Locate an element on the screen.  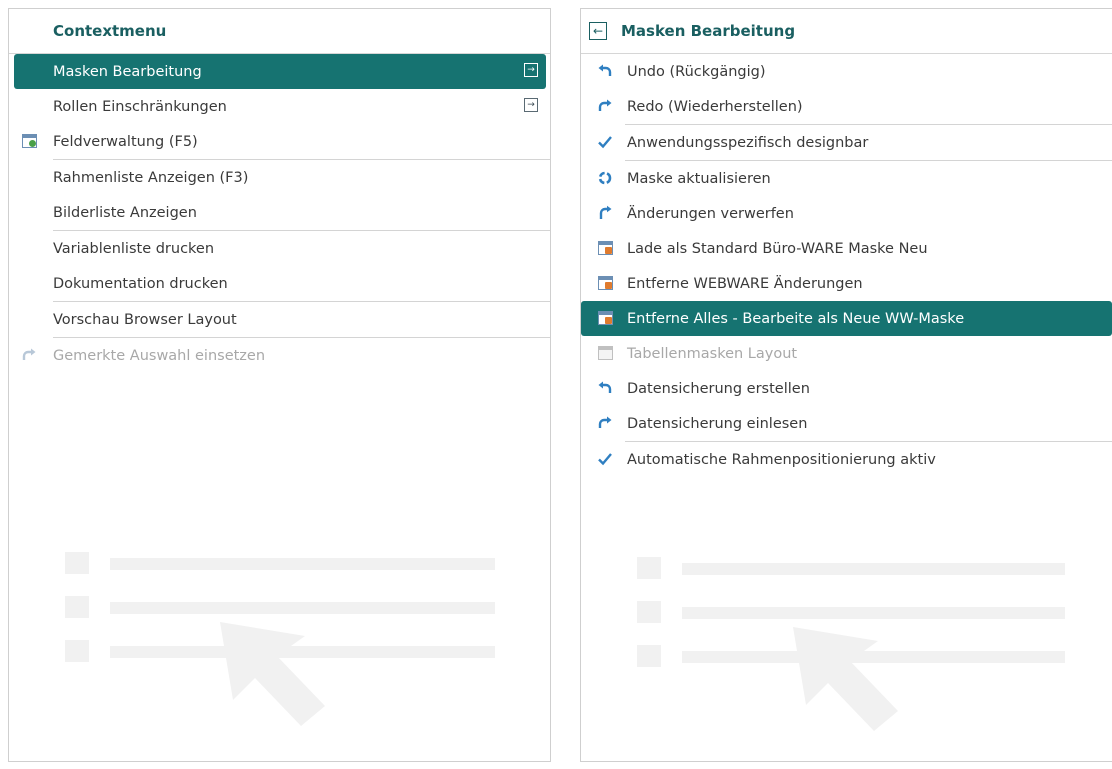
menu-item-label: Feldverwaltung (F5) is located at coordinates (125, 141).